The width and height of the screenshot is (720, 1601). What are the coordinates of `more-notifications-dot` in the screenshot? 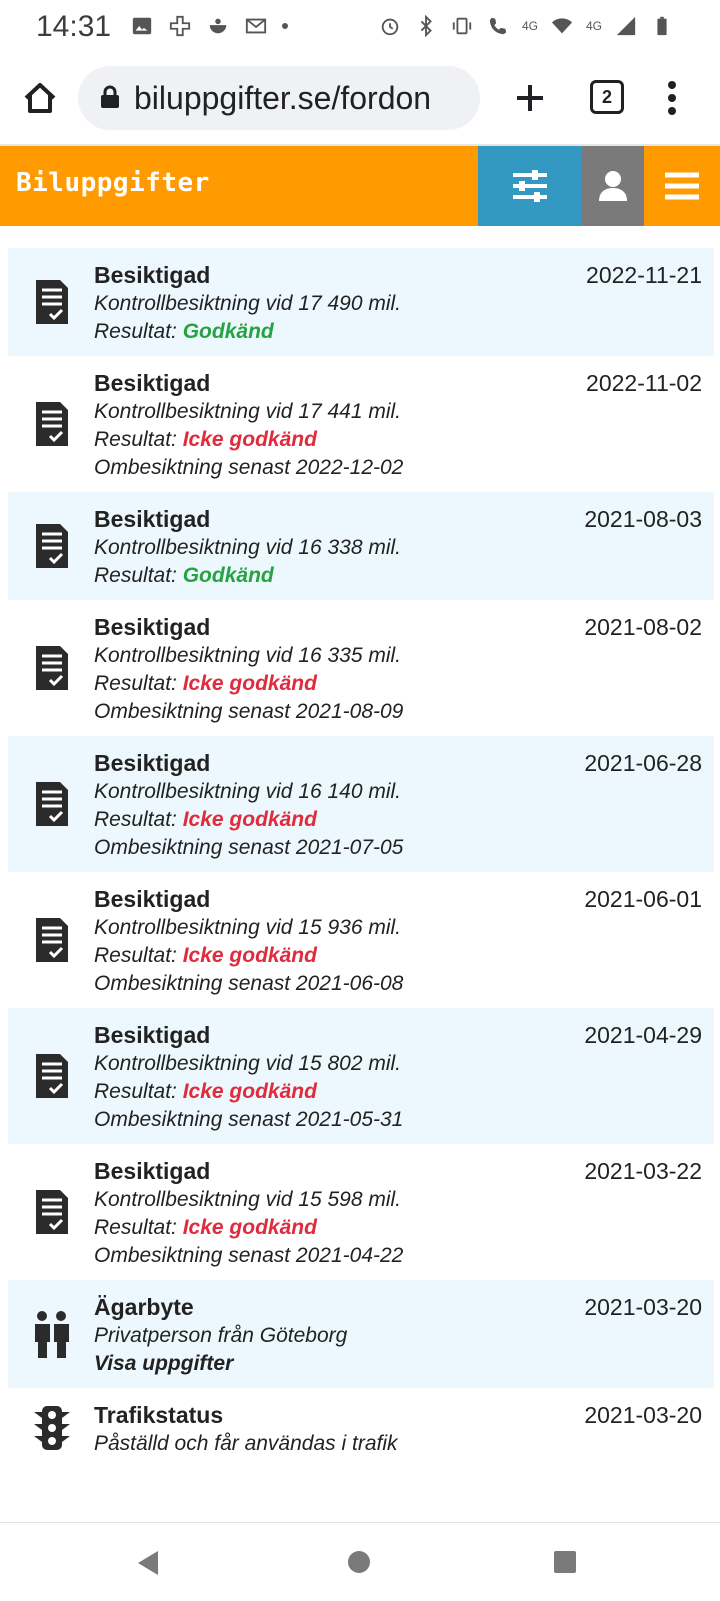 It's located at (285, 26).